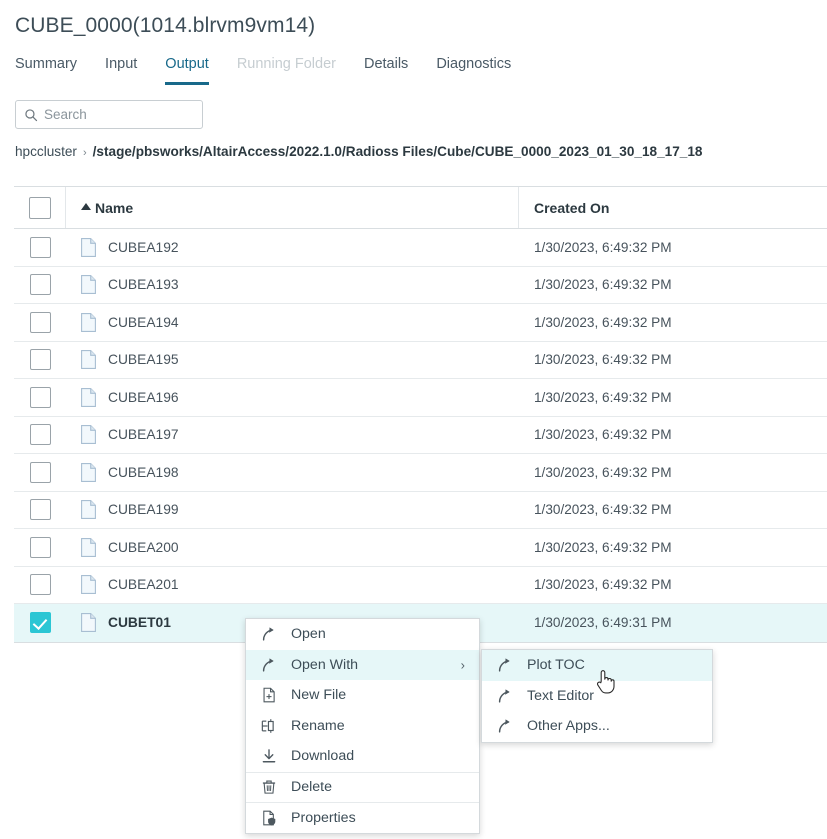 The height and width of the screenshot is (839, 827). I want to click on sort-ascending-icon, so click(86, 206).